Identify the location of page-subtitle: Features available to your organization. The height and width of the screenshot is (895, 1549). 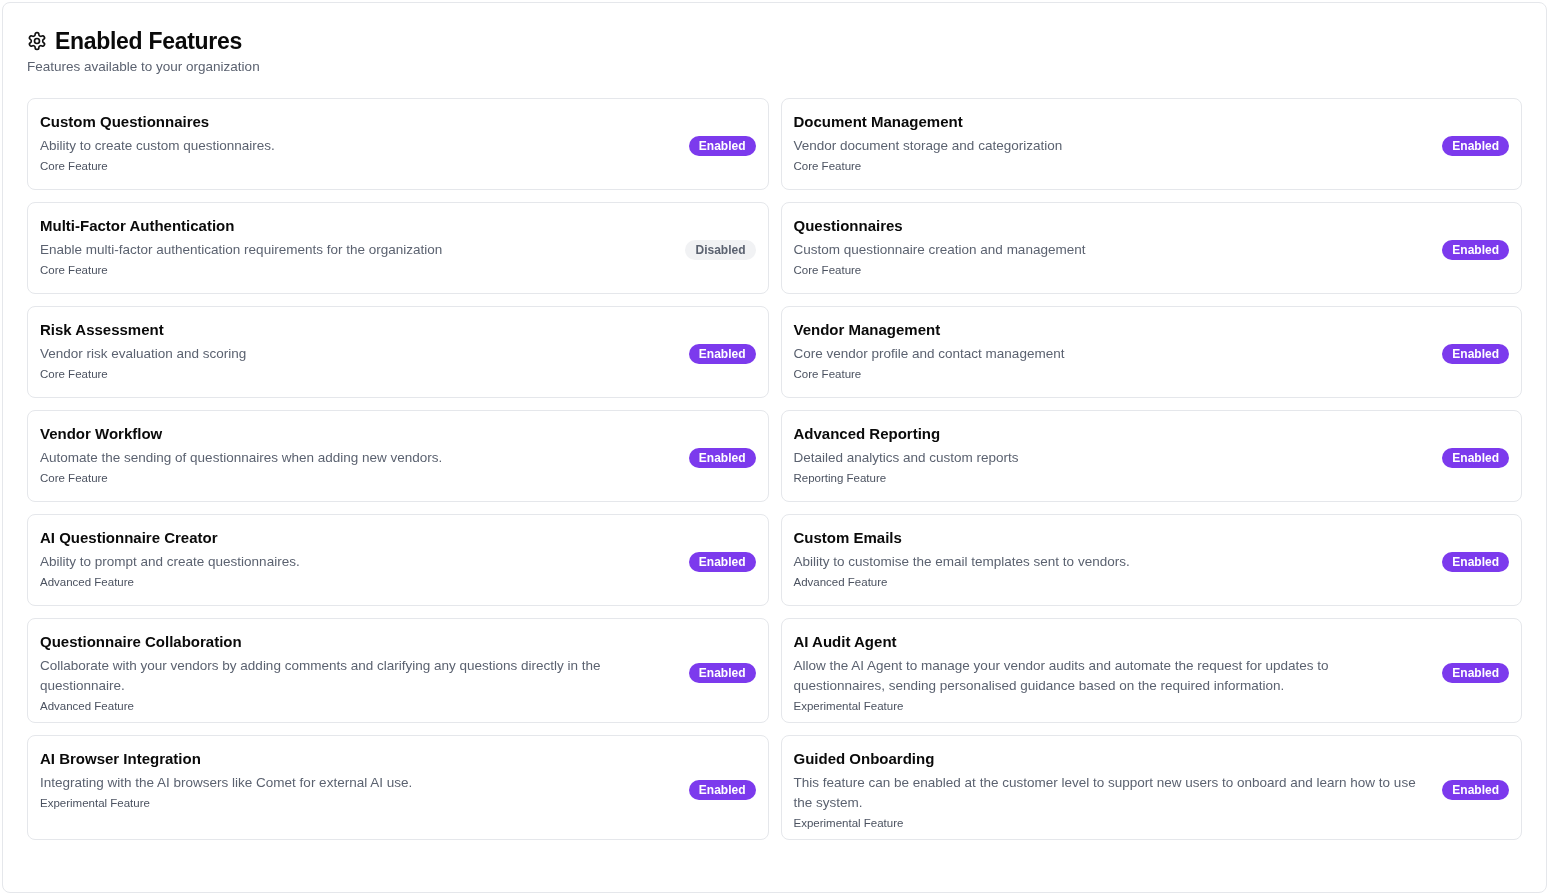
(144, 66).